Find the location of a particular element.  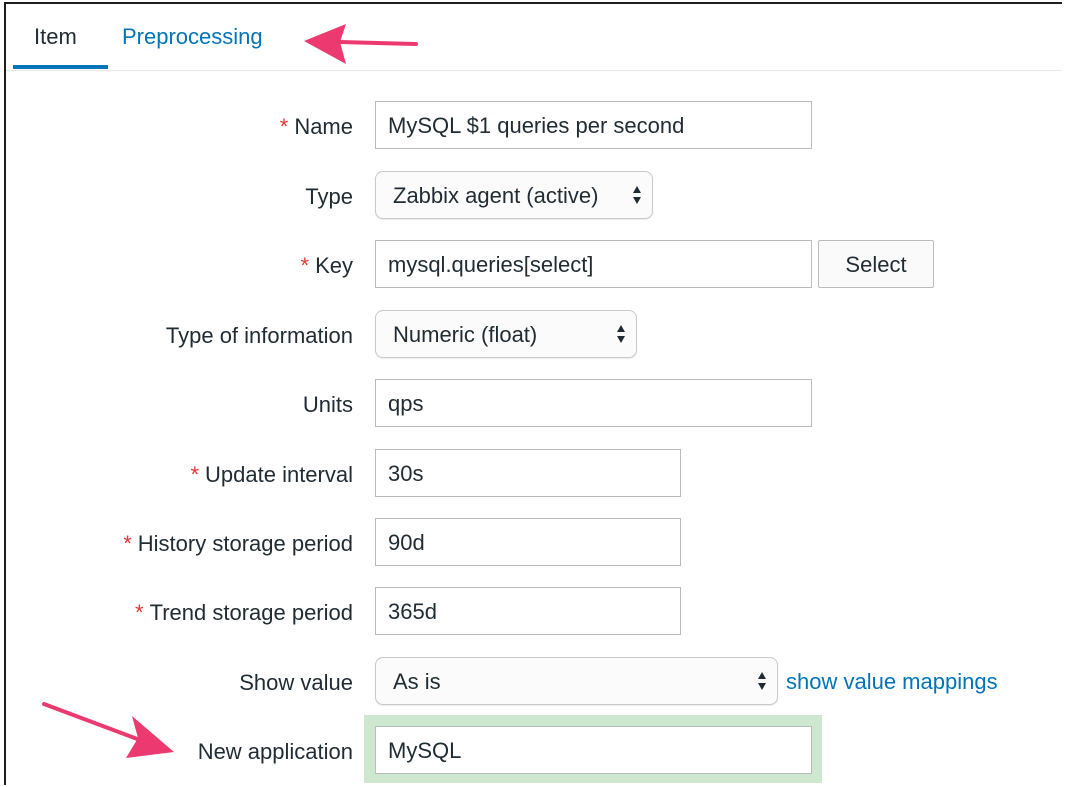

trend-storage-label: * Trend storage period is located at coordinates (244, 613).